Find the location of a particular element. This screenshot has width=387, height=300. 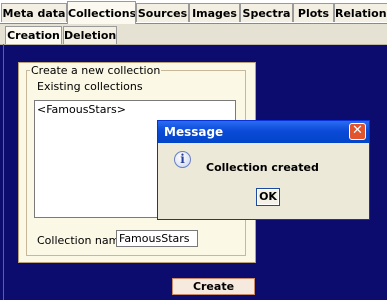

dialog-title: Message is located at coordinates (194, 132).